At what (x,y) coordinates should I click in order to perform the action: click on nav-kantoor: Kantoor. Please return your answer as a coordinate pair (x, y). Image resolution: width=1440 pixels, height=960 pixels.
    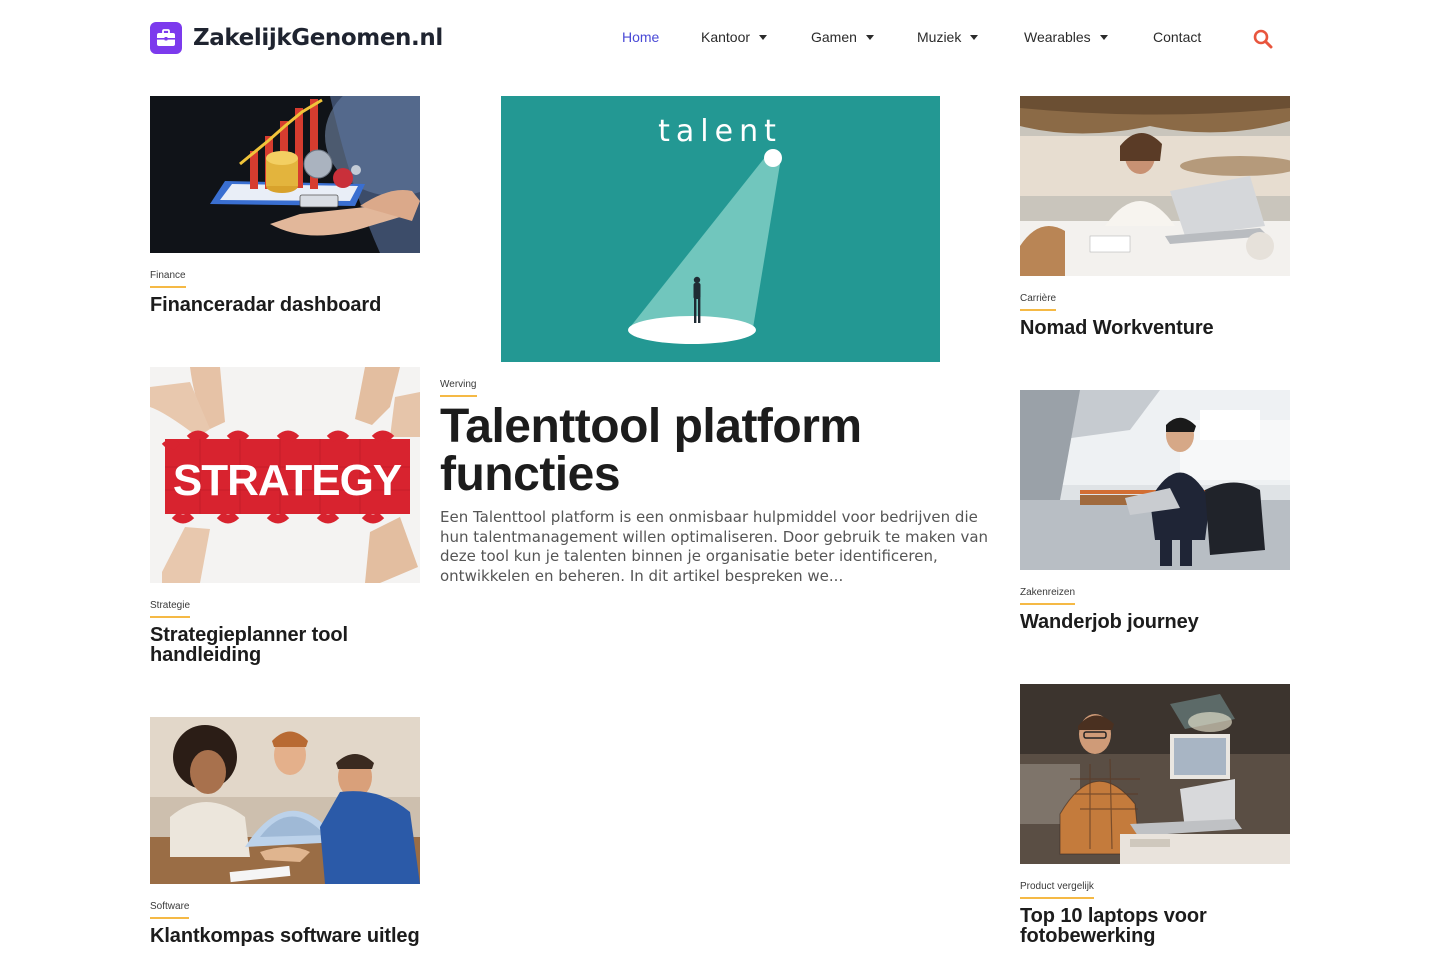
    Looking at the image, I should click on (734, 37).